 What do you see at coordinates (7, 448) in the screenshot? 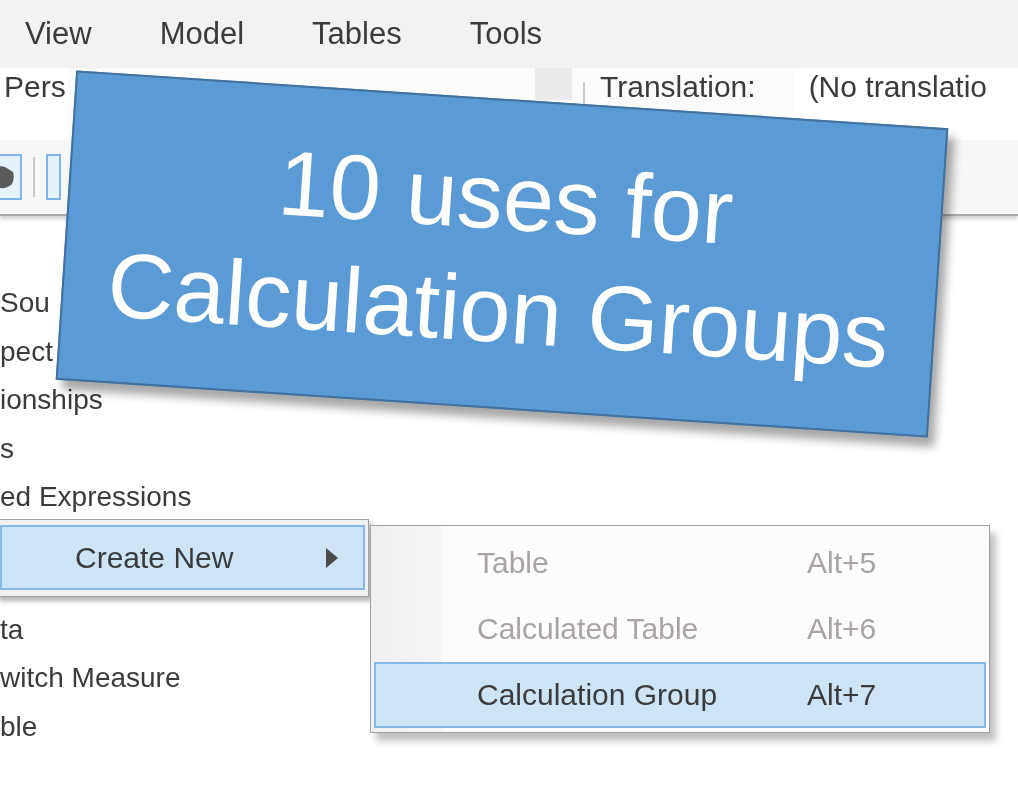
I see `tree-item: s` at bounding box center [7, 448].